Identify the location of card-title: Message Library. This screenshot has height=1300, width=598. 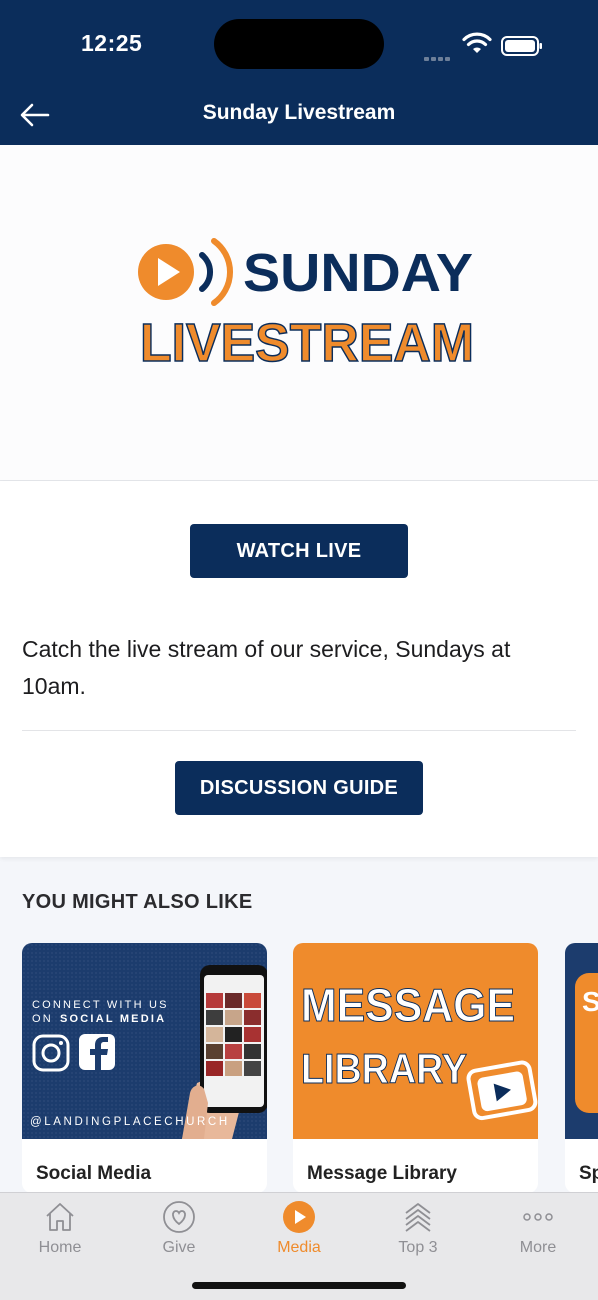
(382, 1173).